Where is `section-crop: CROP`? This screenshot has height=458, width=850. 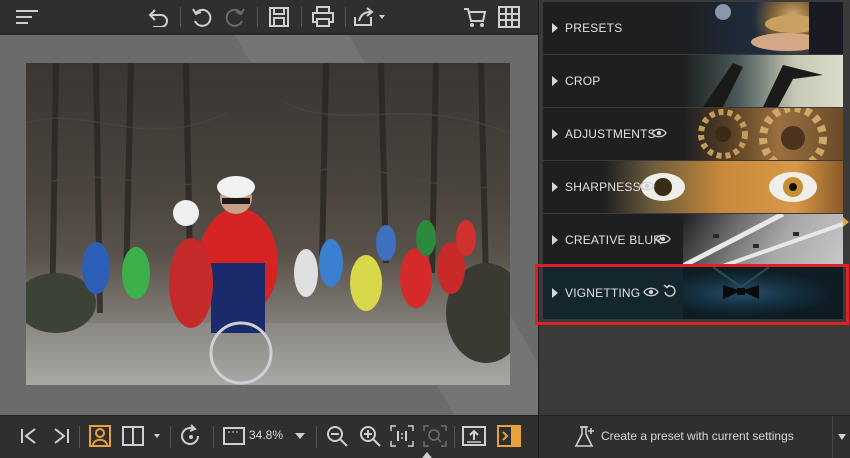 section-crop: CROP is located at coordinates (693, 81).